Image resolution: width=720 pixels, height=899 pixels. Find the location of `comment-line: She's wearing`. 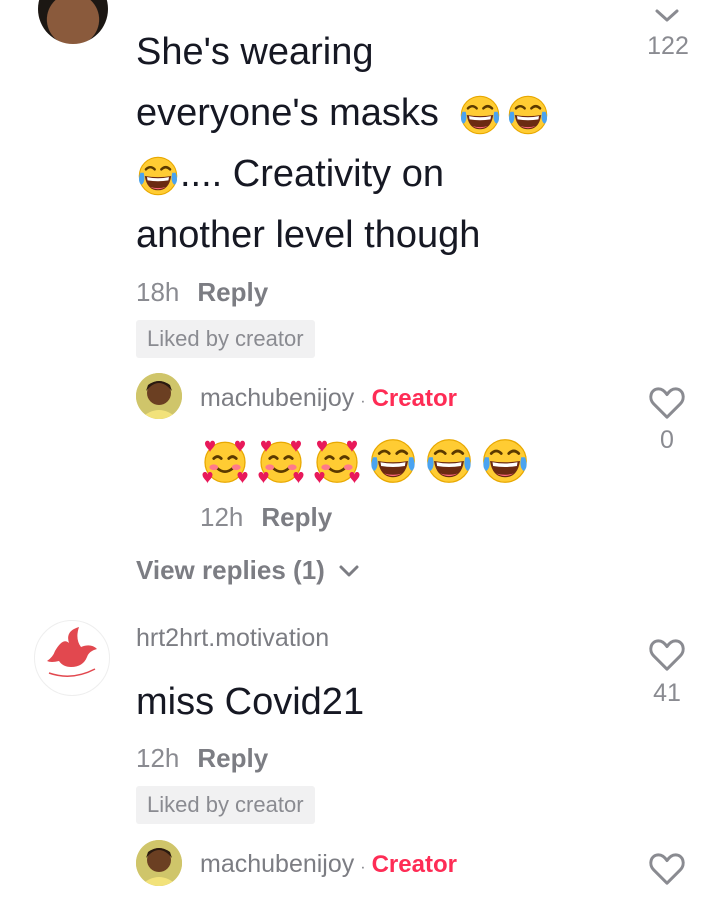

comment-line: She's wearing is located at coordinates (255, 52).